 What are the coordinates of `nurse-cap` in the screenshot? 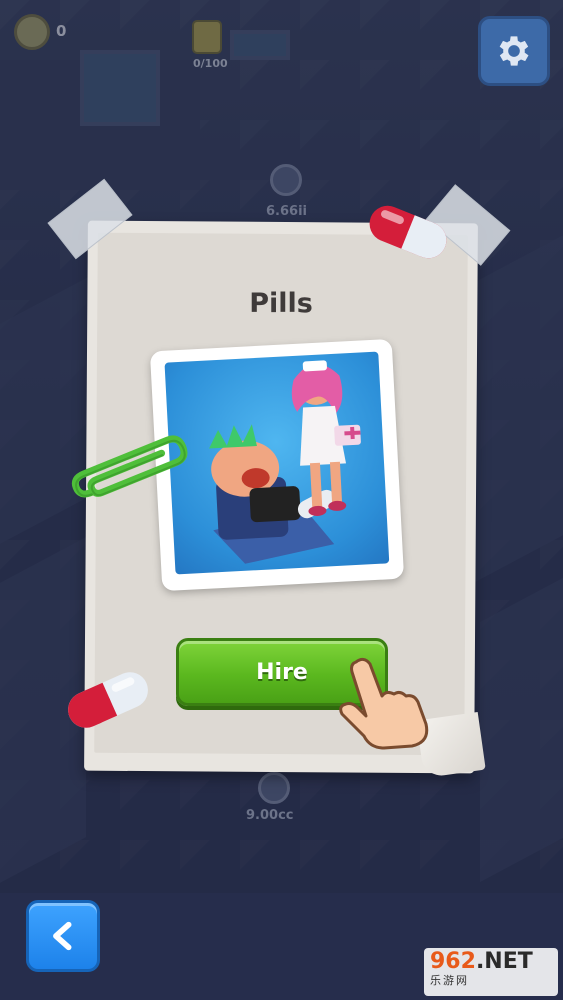 It's located at (314, 366).